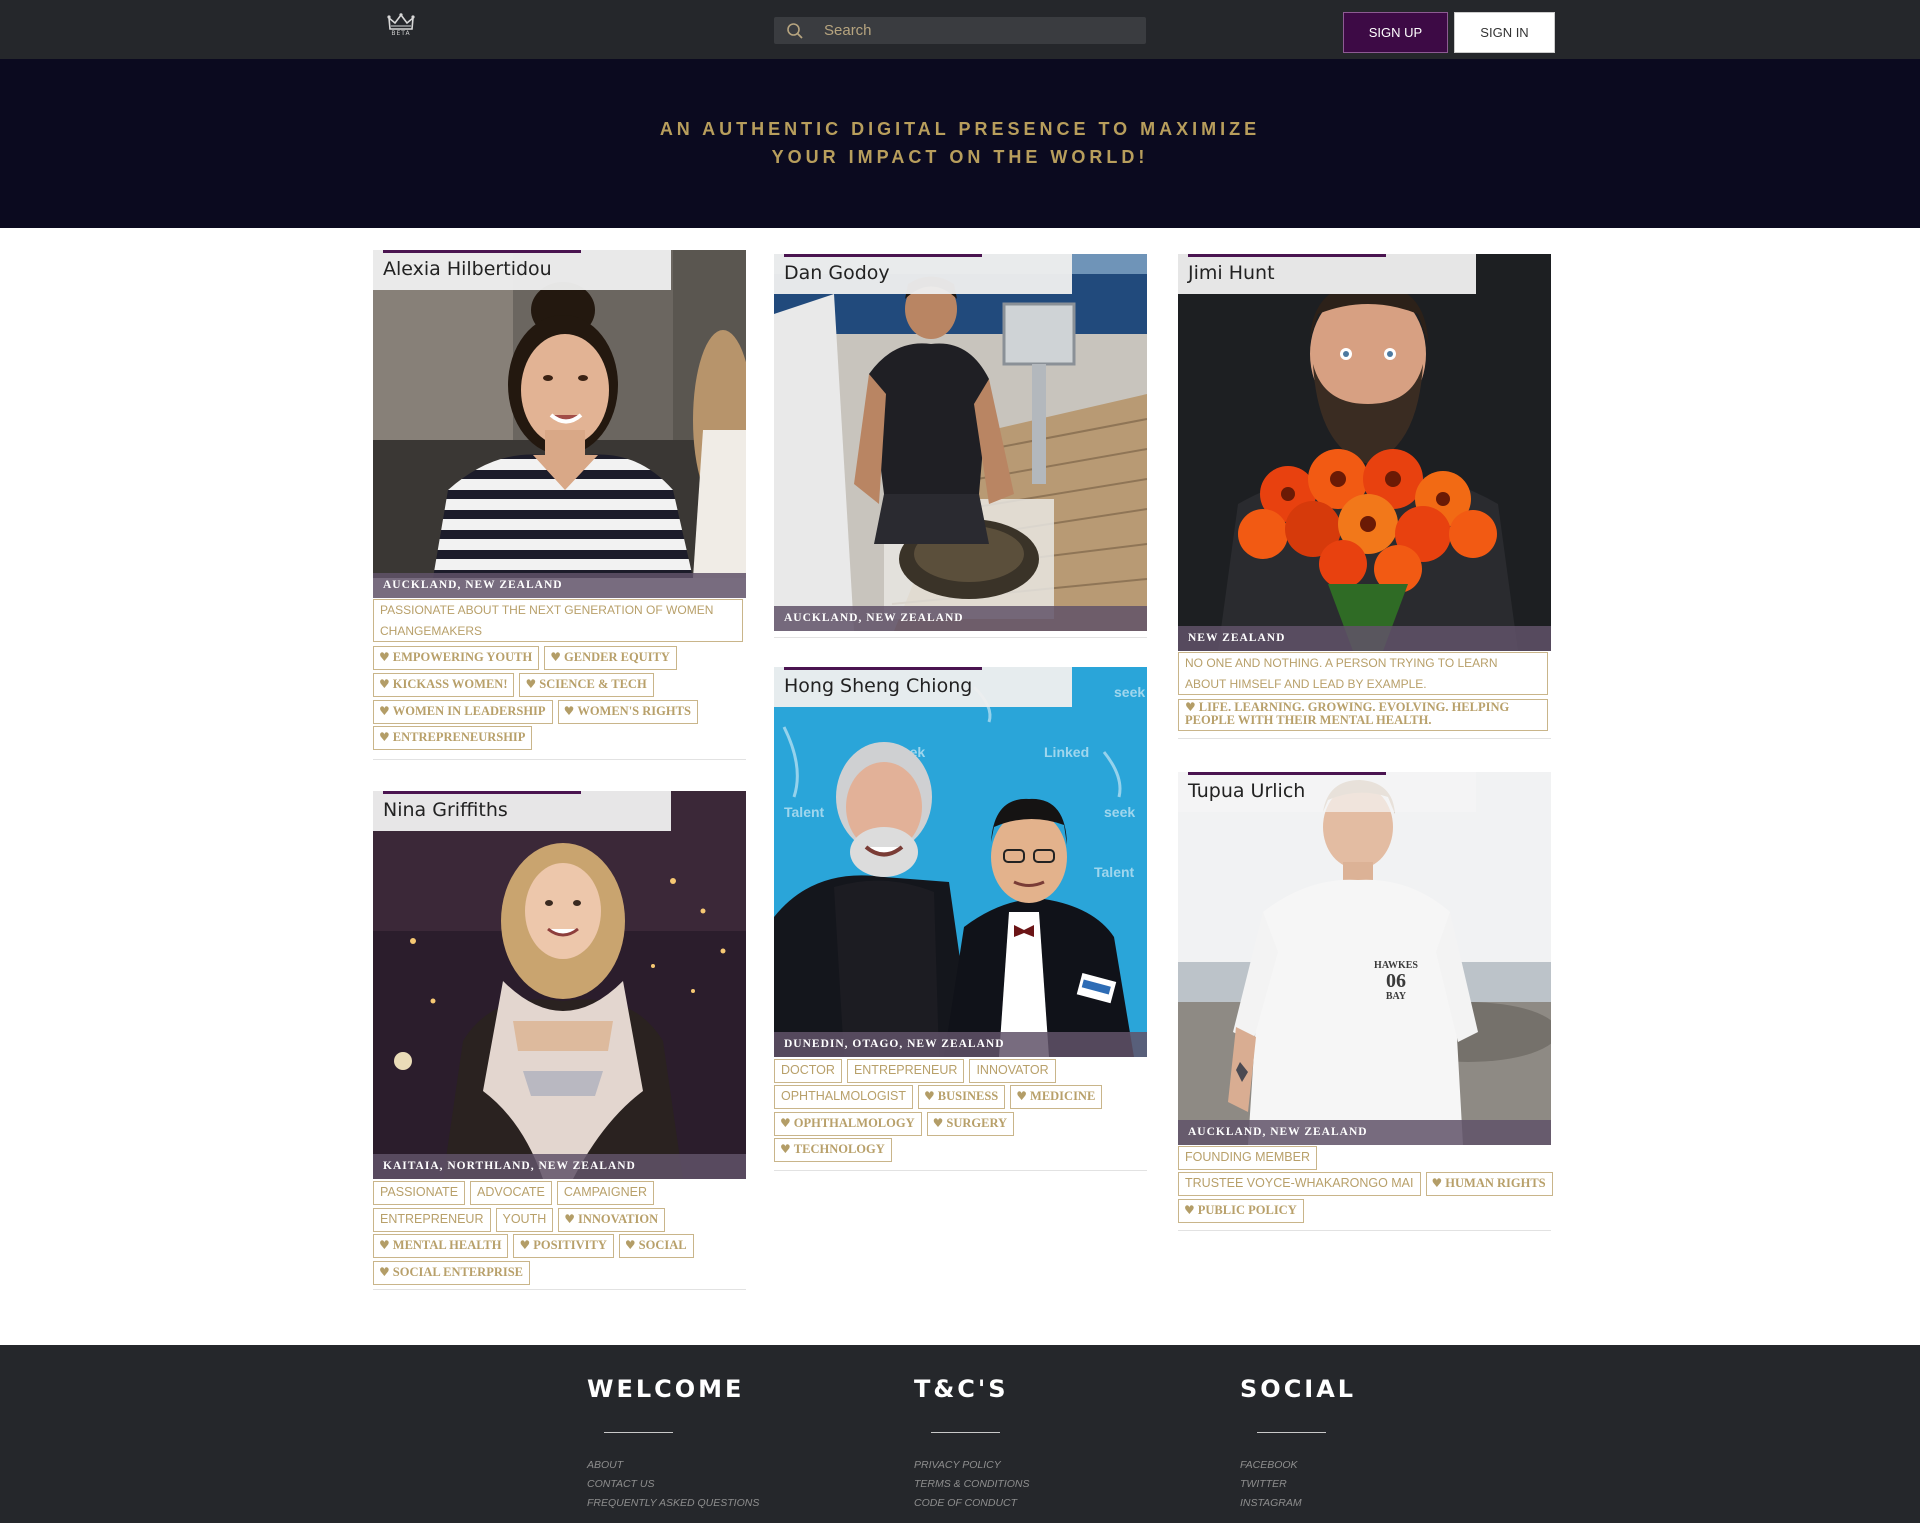  I want to click on tag-chip: YOUTH, so click(524, 1220).